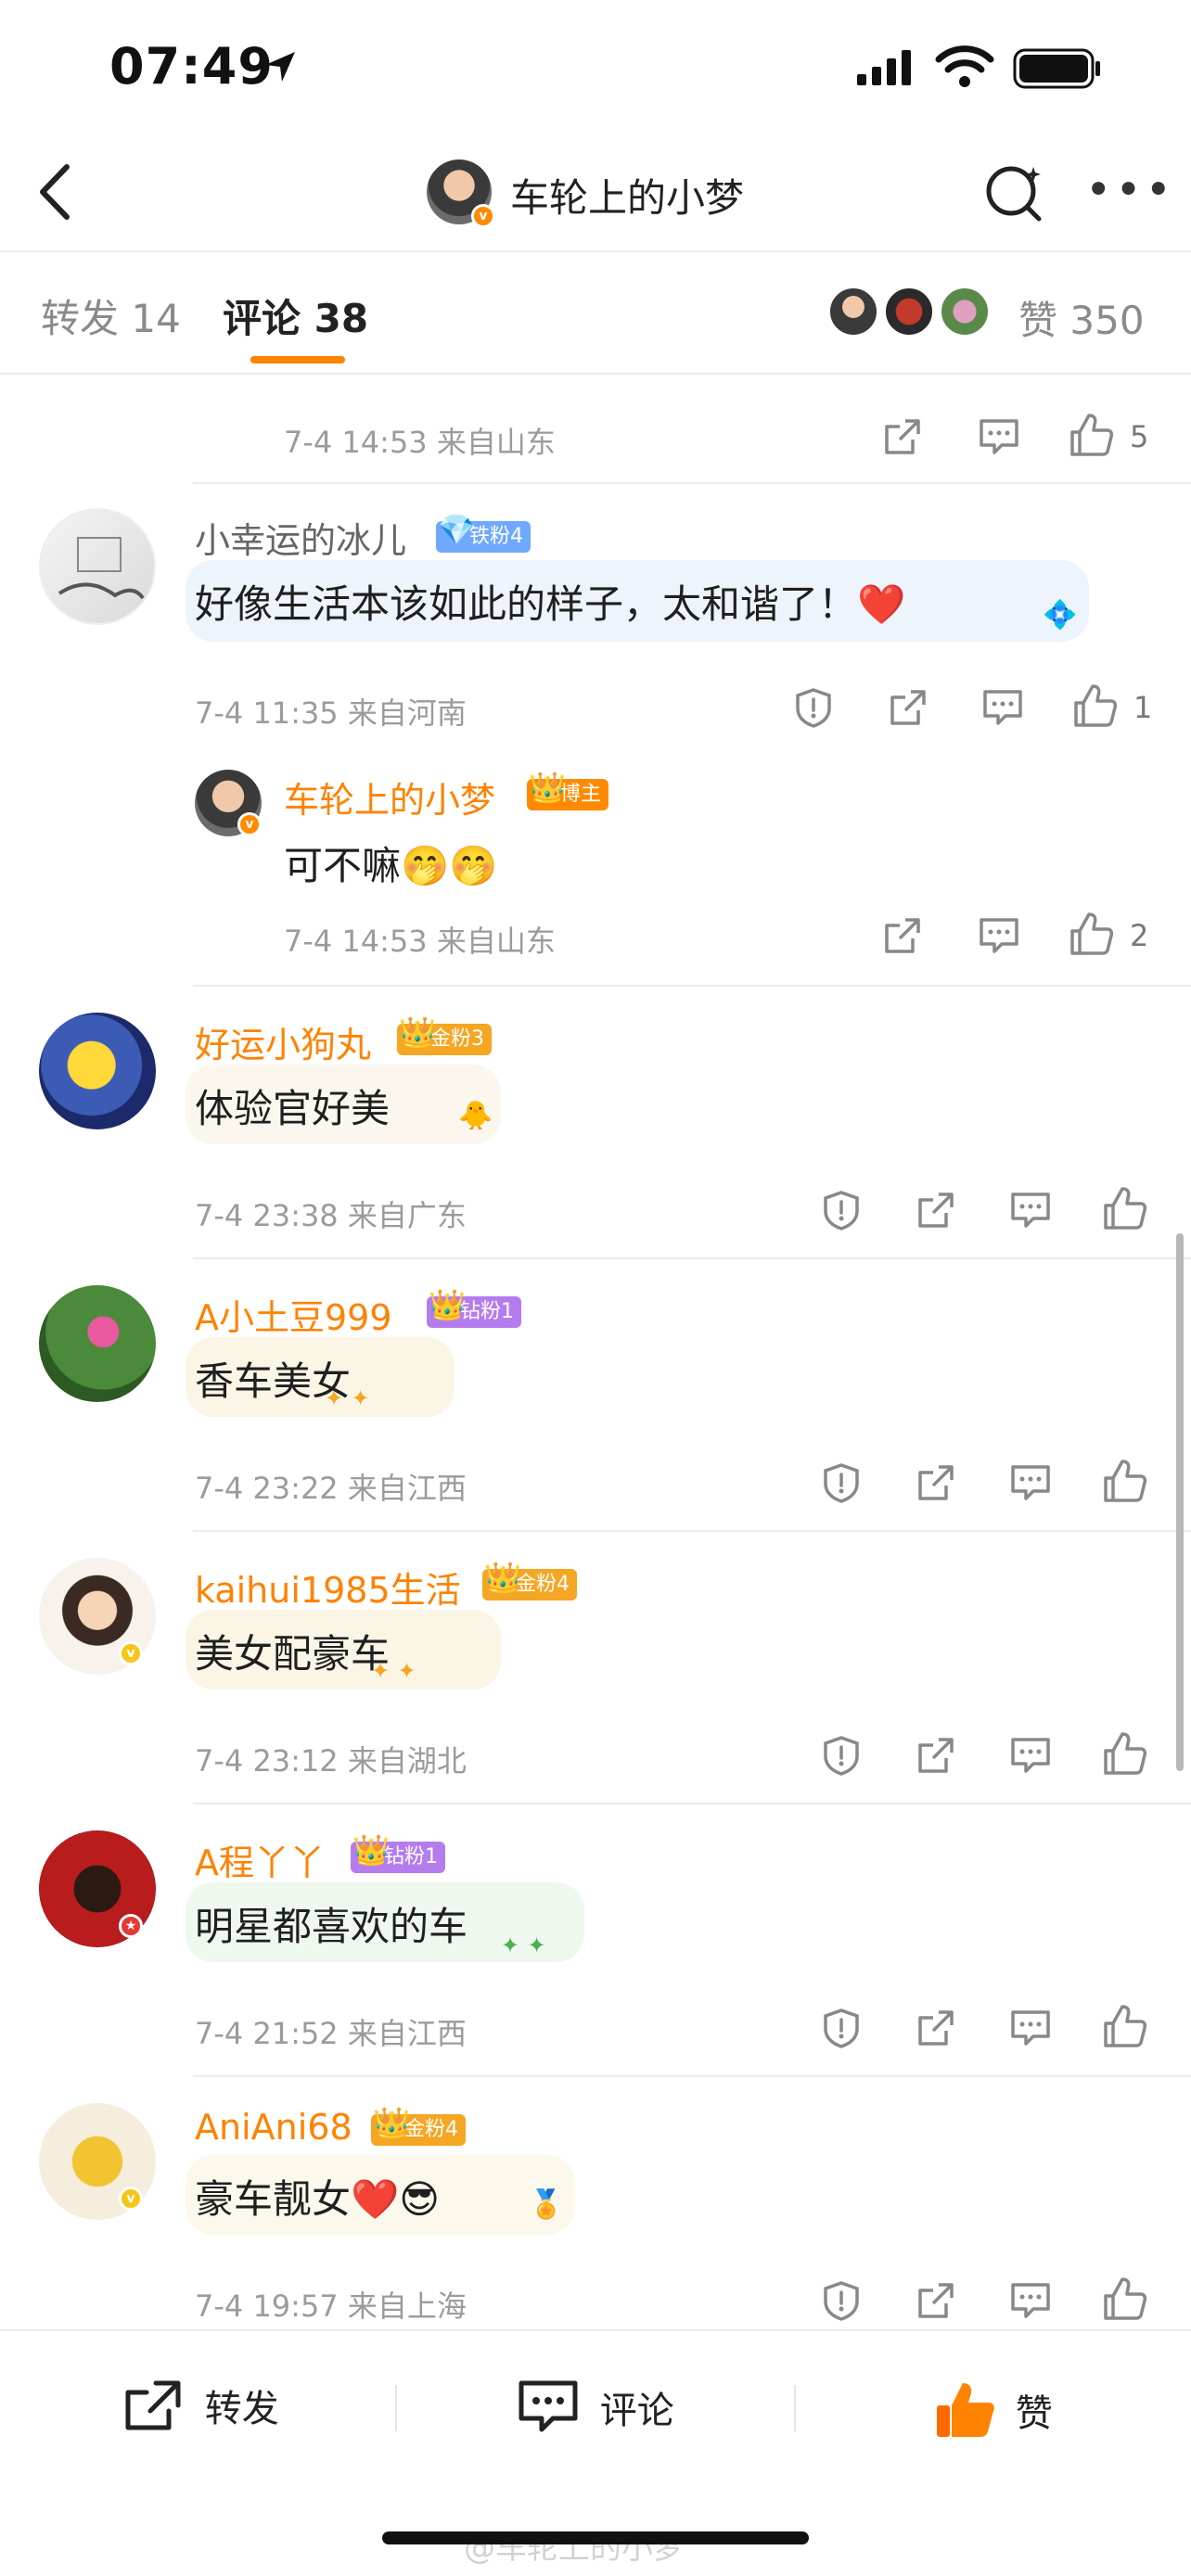 This screenshot has height=2576, width=1191. I want to click on commenter-name: kaihui1985生活, so click(328, 1587).